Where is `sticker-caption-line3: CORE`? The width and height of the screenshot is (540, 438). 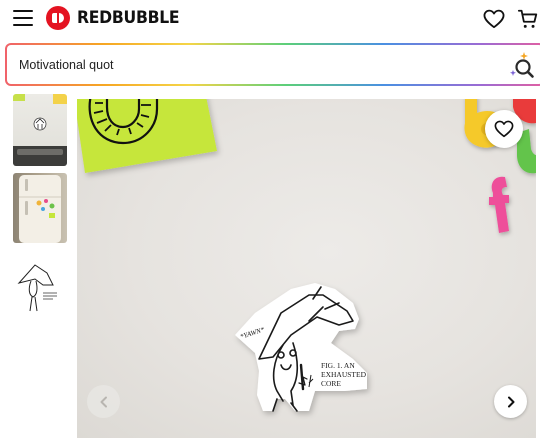
sticker-caption-line3: CORE is located at coordinates (331, 383).